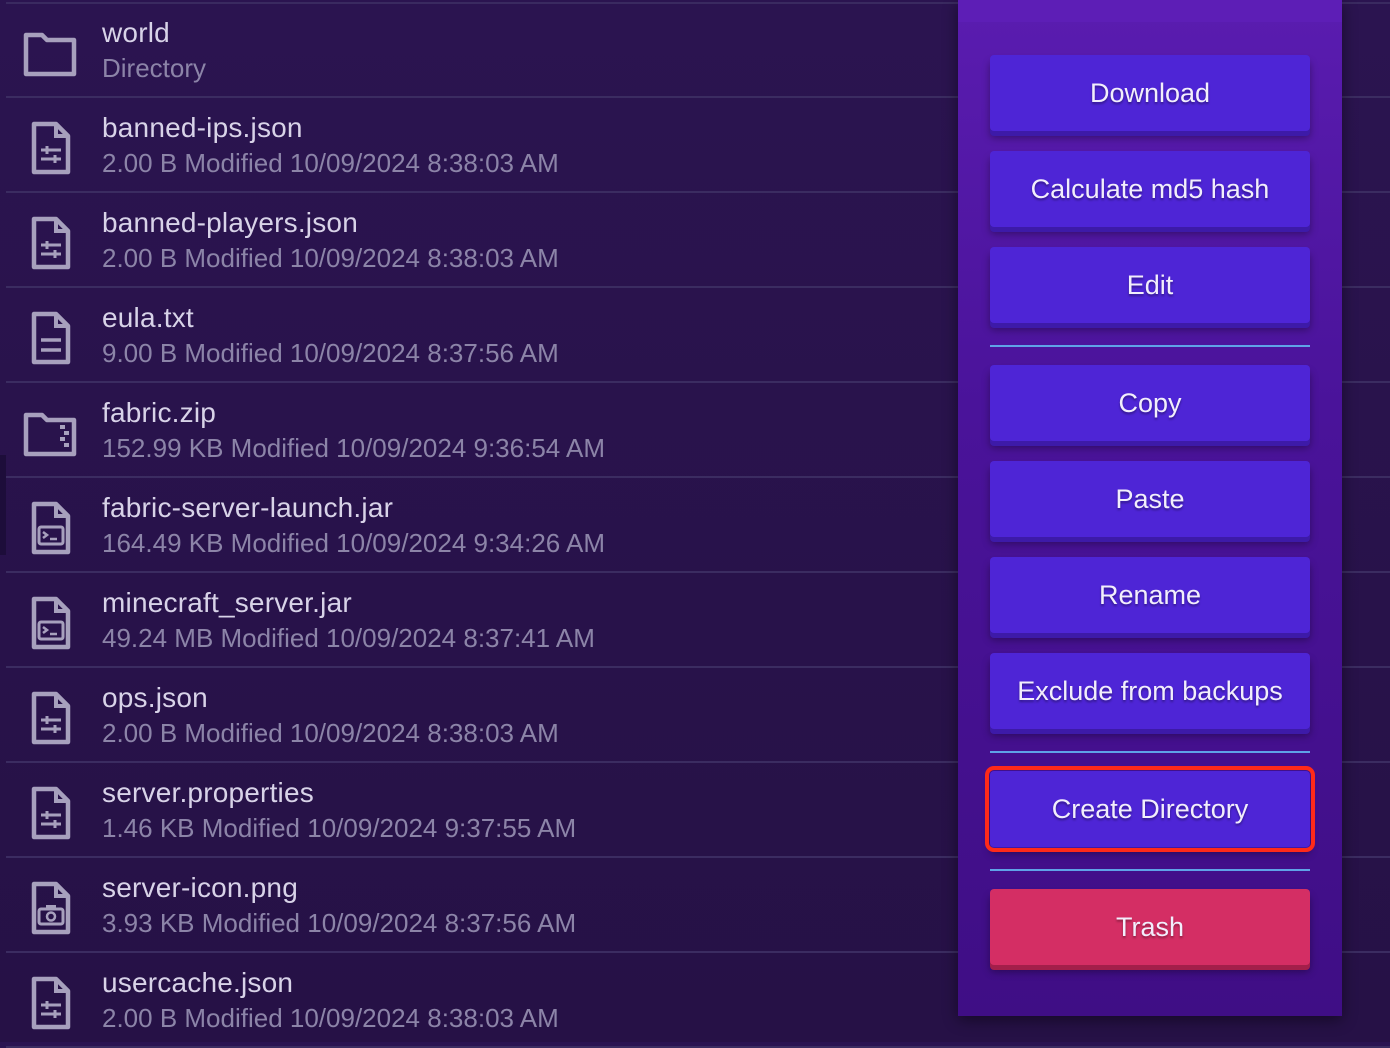 This screenshot has width=1390, height=1048. What do you see at coordinates (354, 543) in the screenshot?
I see `file-meta: 164.49 KB Modified 10/09/2024 9:34:26 AM` at bounding box center [354, 543].